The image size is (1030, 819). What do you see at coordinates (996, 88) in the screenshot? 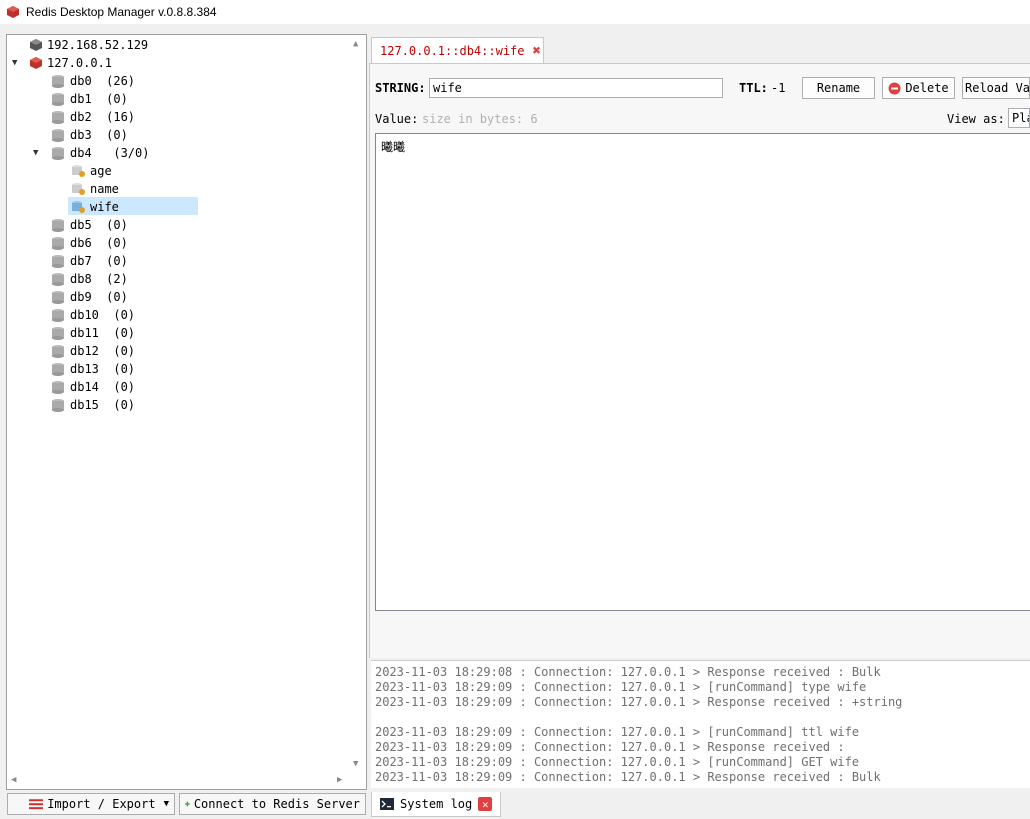
I see `reload-value-button: Reload Val` at bounding box center [996, 88].